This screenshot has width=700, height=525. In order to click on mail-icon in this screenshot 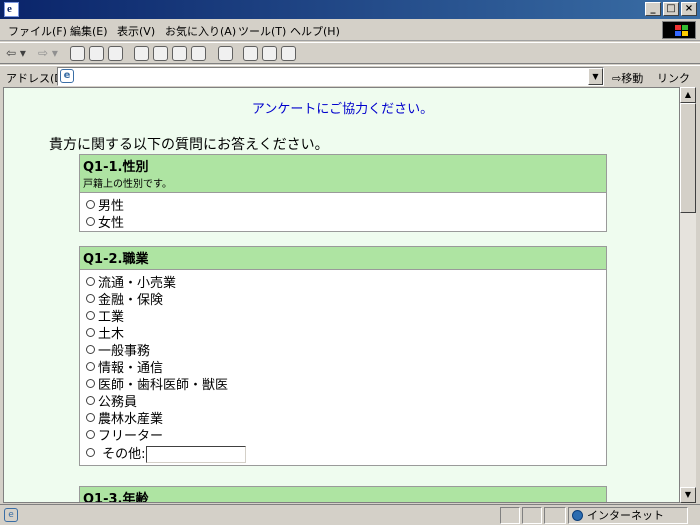, I will do `click(225, 53)`.